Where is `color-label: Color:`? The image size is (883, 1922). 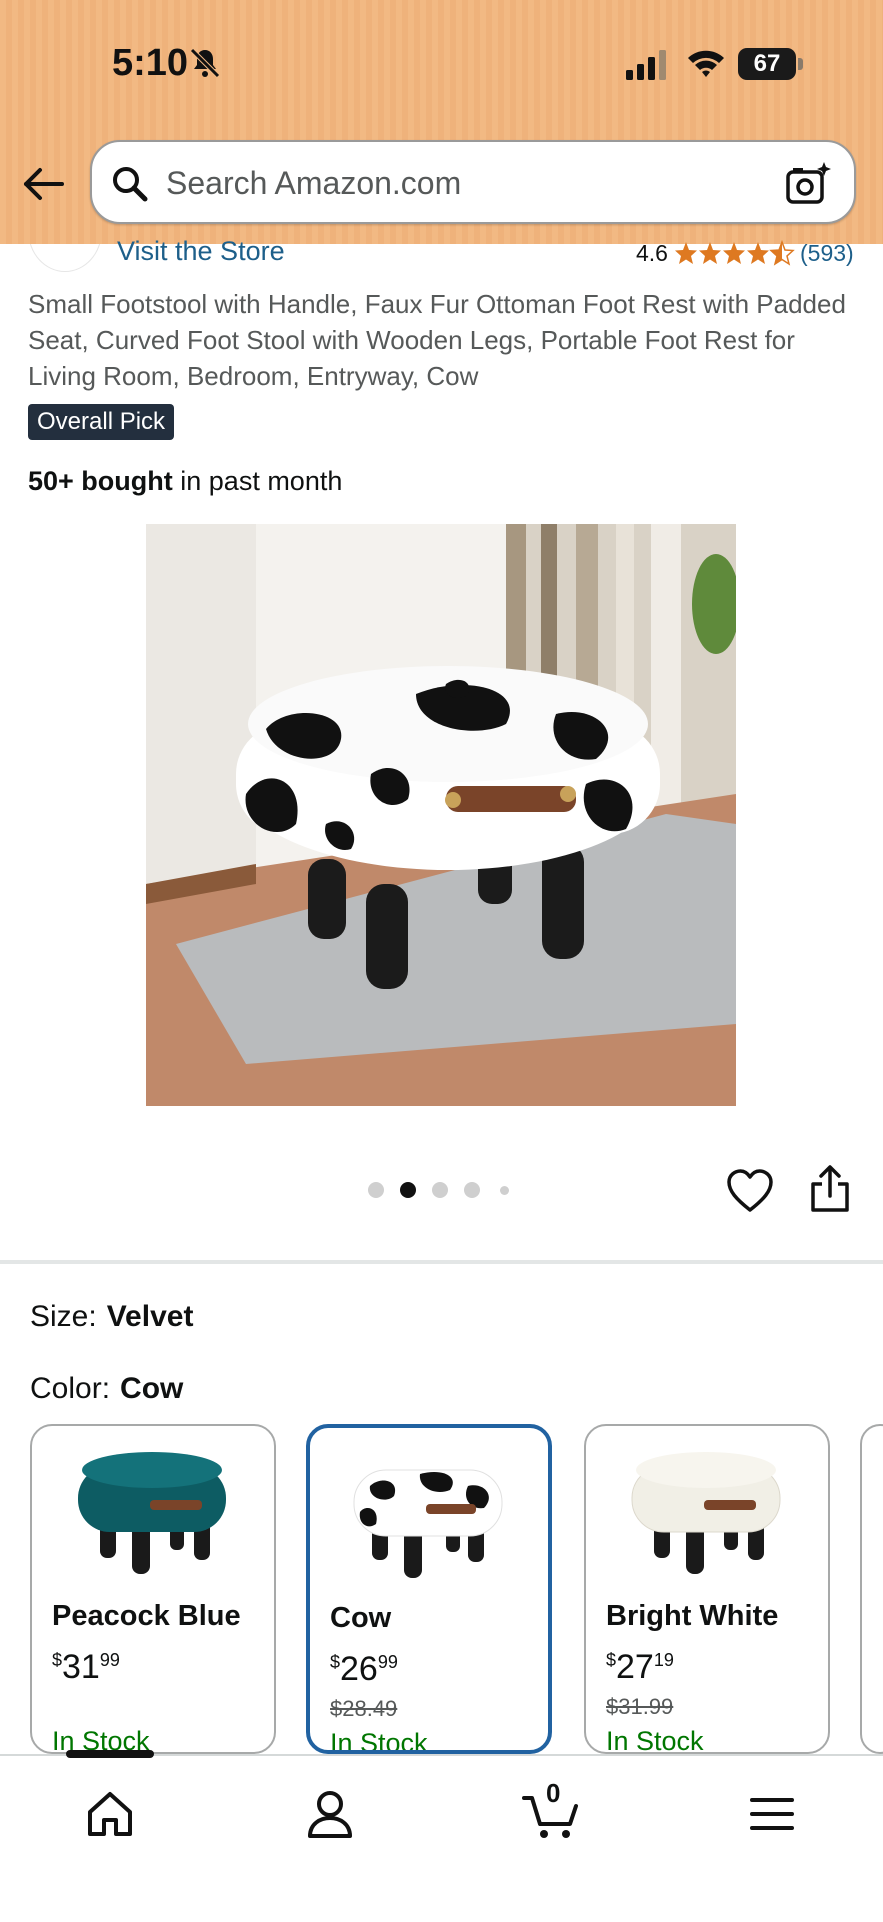
color-label: Color: is located at coordinates (70, 1388).